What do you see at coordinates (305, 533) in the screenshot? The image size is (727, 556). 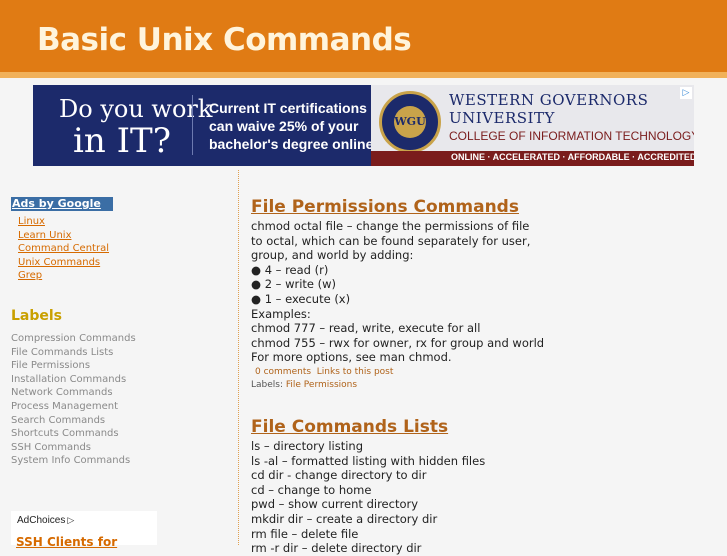 I see `post-line: rm file – delete file` at bounding box center [305, 533].